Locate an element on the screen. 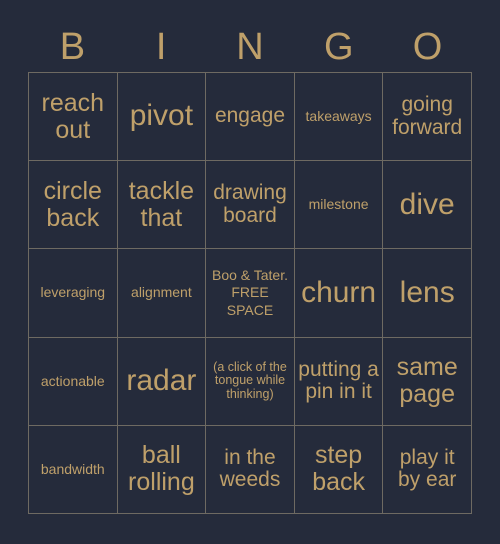 Image resolution: width=500 pixels, height=544 pixels. bingo-cell: alignment is located at coordinates (162, 293).